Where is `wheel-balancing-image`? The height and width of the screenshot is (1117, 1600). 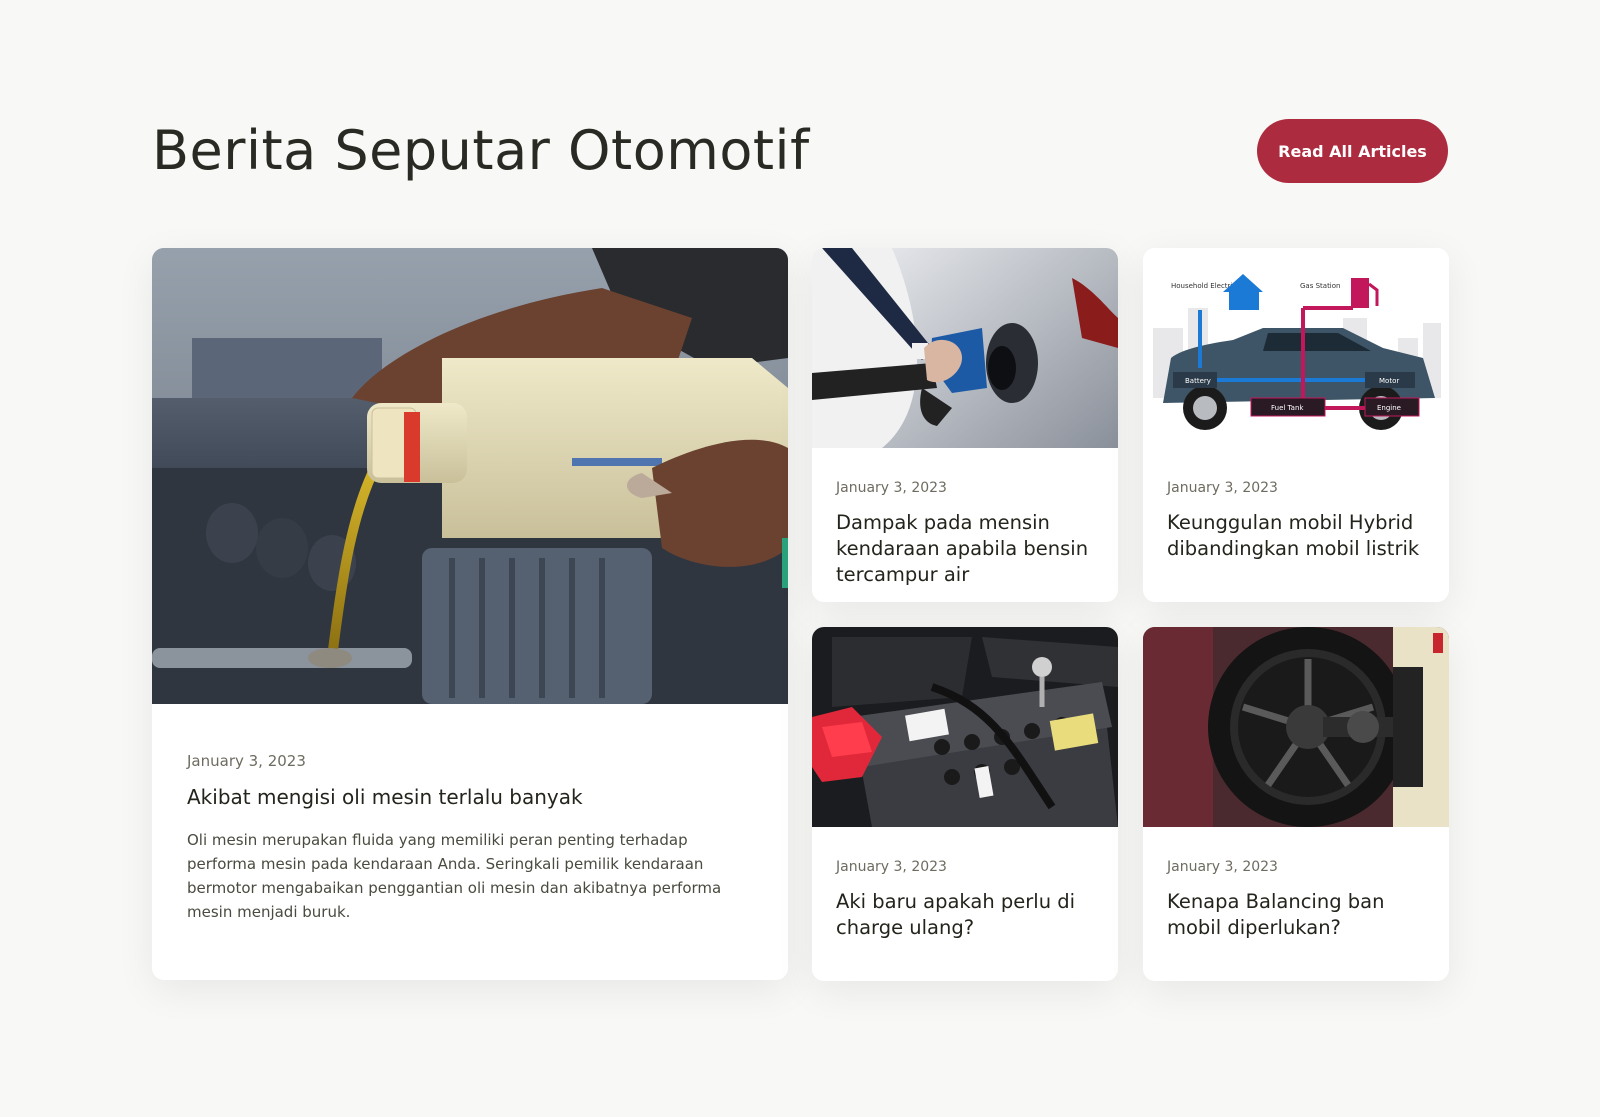
wheel-balancing-image is located at coordinates (1296, 727).